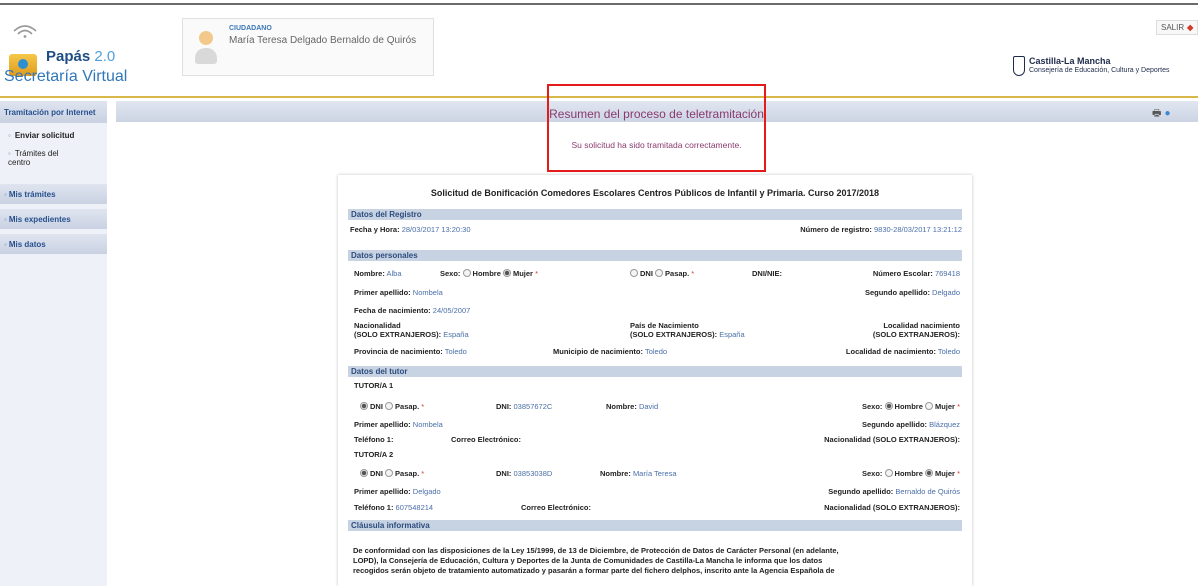 The image size is (1198, 586). I want to click on tutor2-primer-apellido: Primer apellido: Delgado, so click(397, 491).